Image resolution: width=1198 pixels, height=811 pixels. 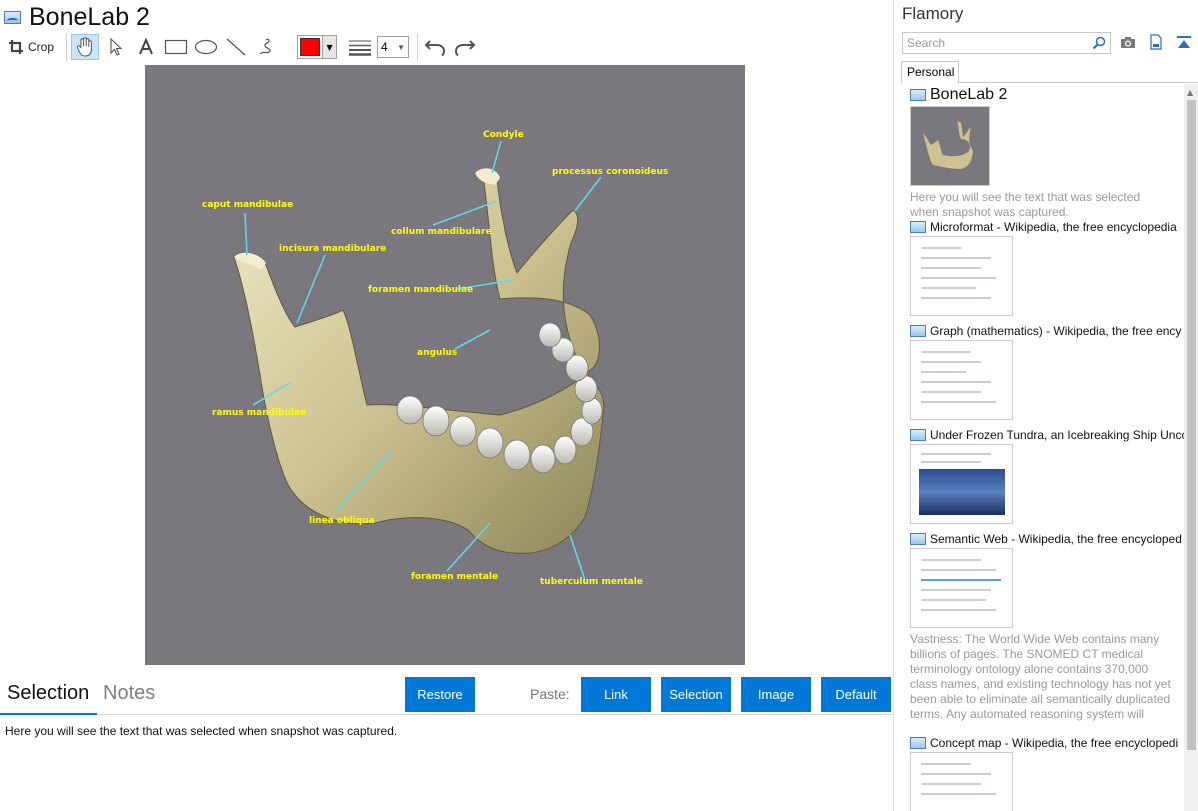 What do you see at coordinates (454, 577) in the screenshot?
I see `label-foramen-mentale: foramen mentale` at bounding box center [454, 577].